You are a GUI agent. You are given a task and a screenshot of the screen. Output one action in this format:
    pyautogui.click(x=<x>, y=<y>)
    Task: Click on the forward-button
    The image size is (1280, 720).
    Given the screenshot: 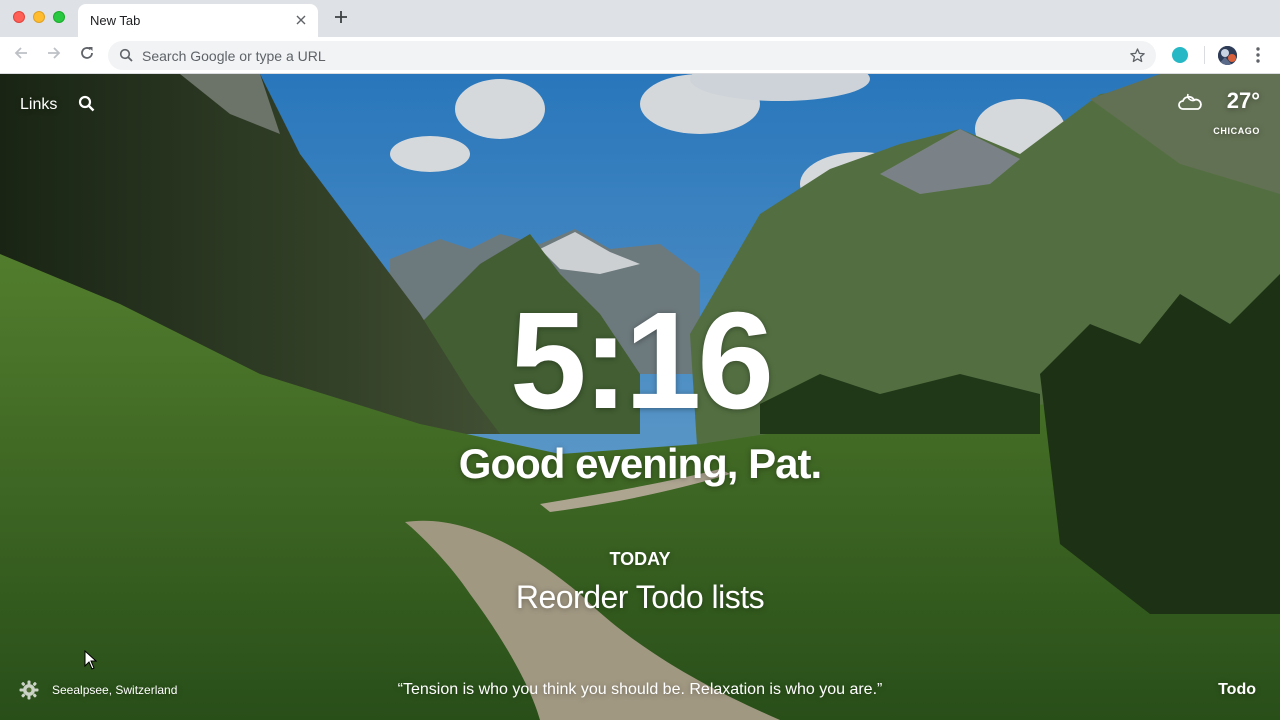 What is the action you would take?
    pyautogui.click(x=54, y=55)
    